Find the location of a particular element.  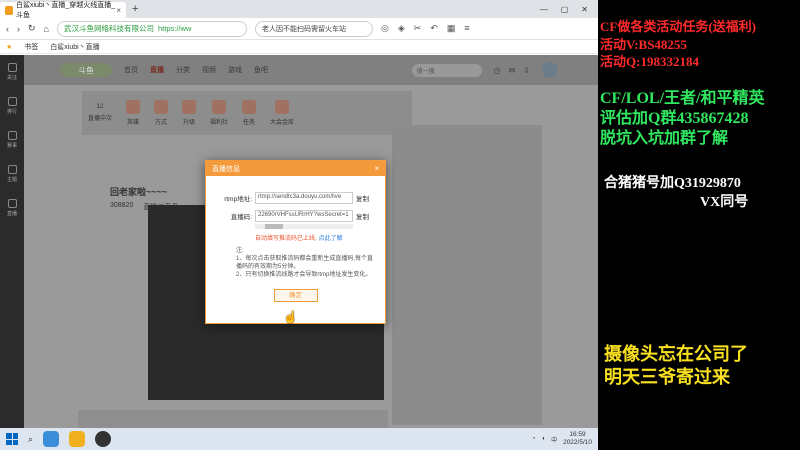

menu-icon: ≡ is located at coordinates (466, 28).